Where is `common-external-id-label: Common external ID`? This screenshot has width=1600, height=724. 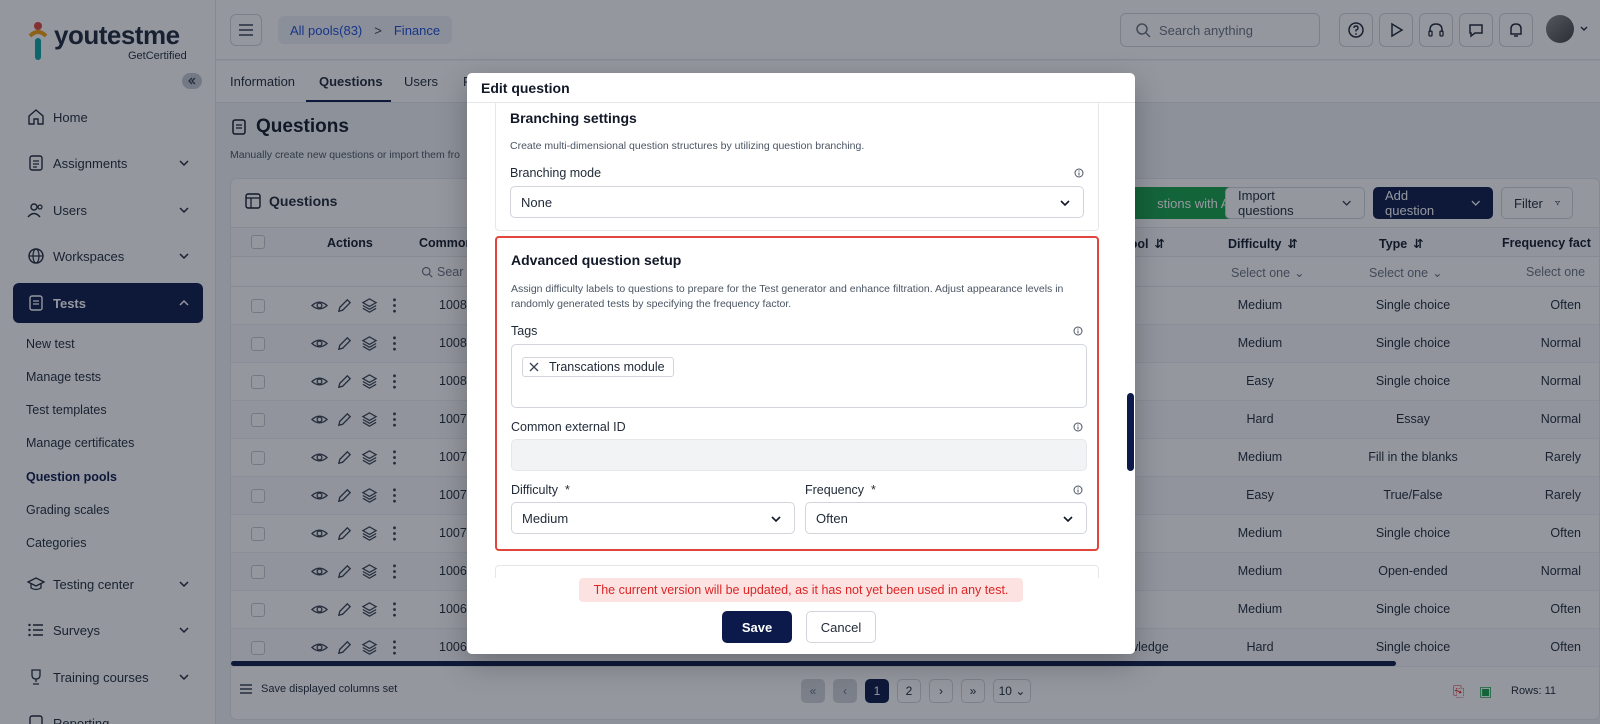
common-external-id-label: Common external ID is located at coordinates (568, 427).